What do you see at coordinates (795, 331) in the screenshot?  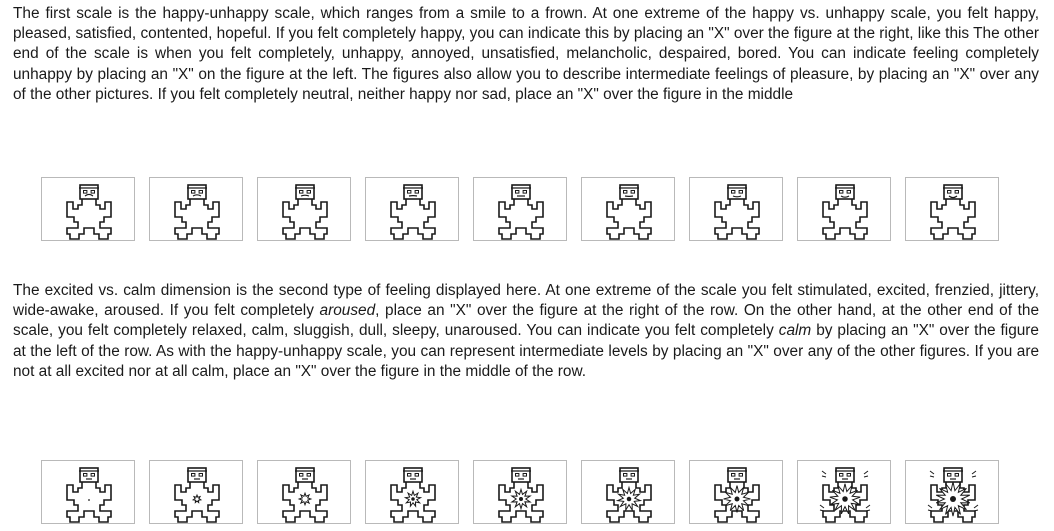 I see `arousal-emphasis-calm: calm` at bounding box center [795, 331].